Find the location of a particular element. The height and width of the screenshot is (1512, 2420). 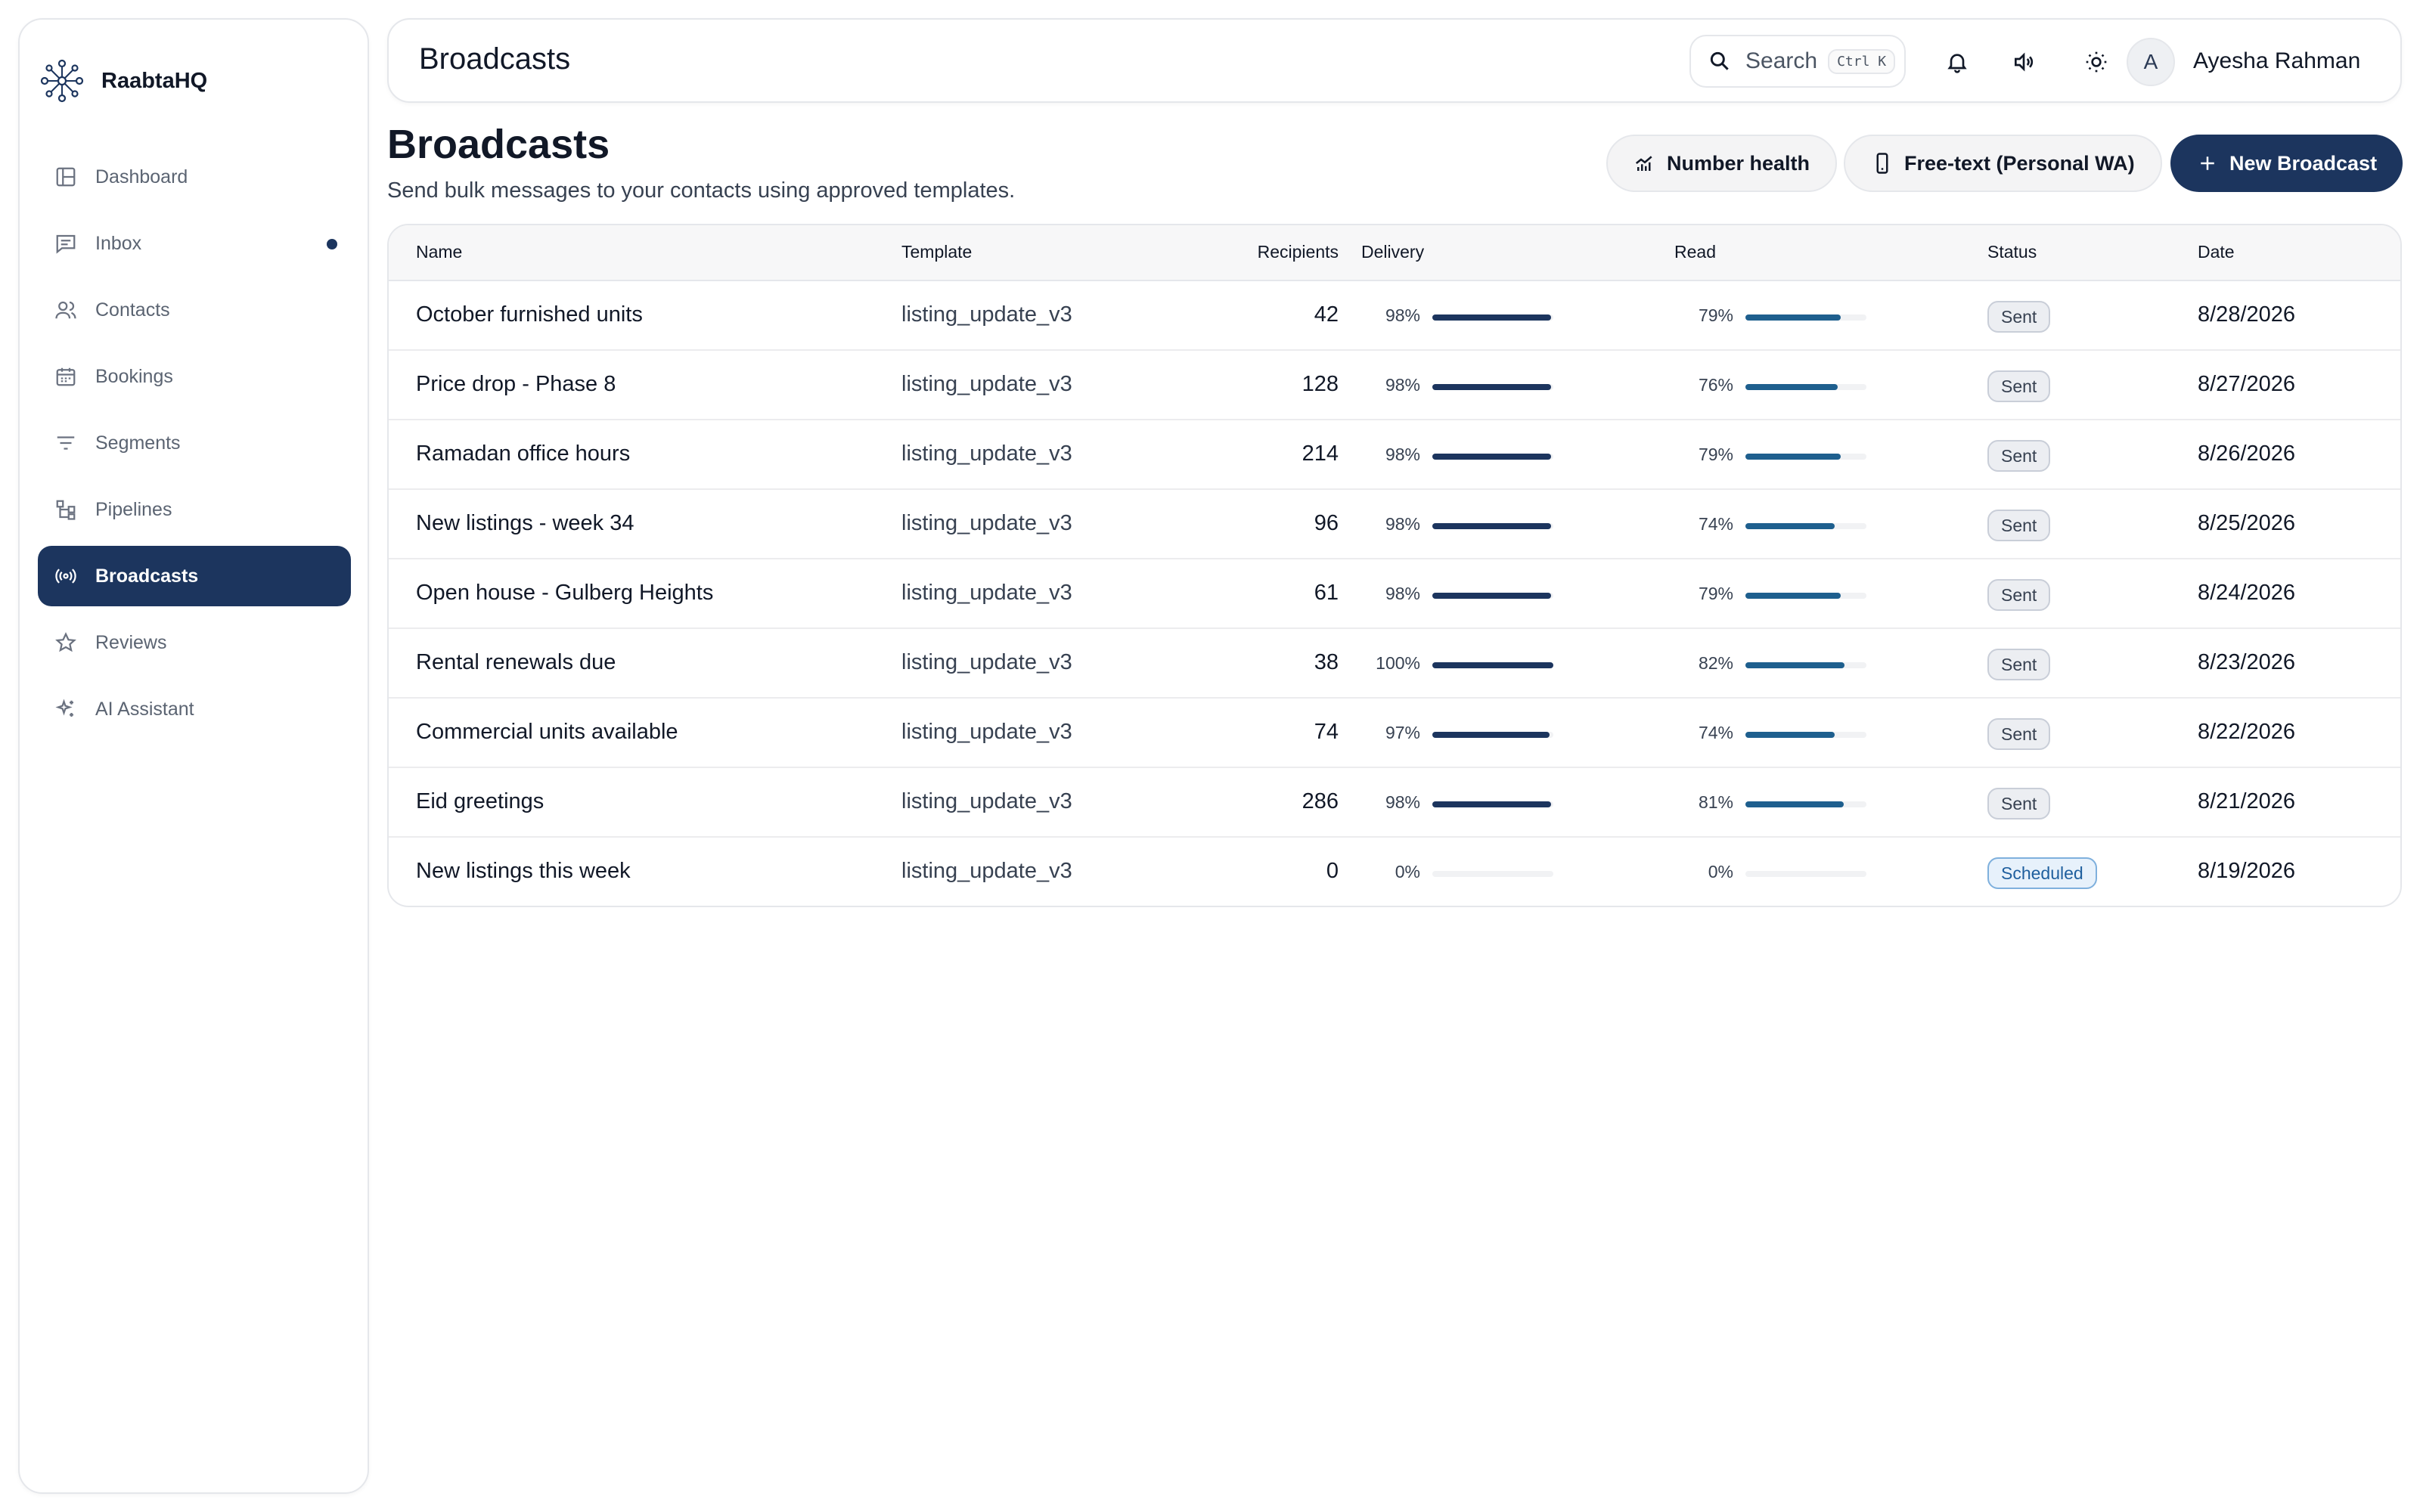

sidebar-item-label: Broadcasts is located at coordinates (147, 576).